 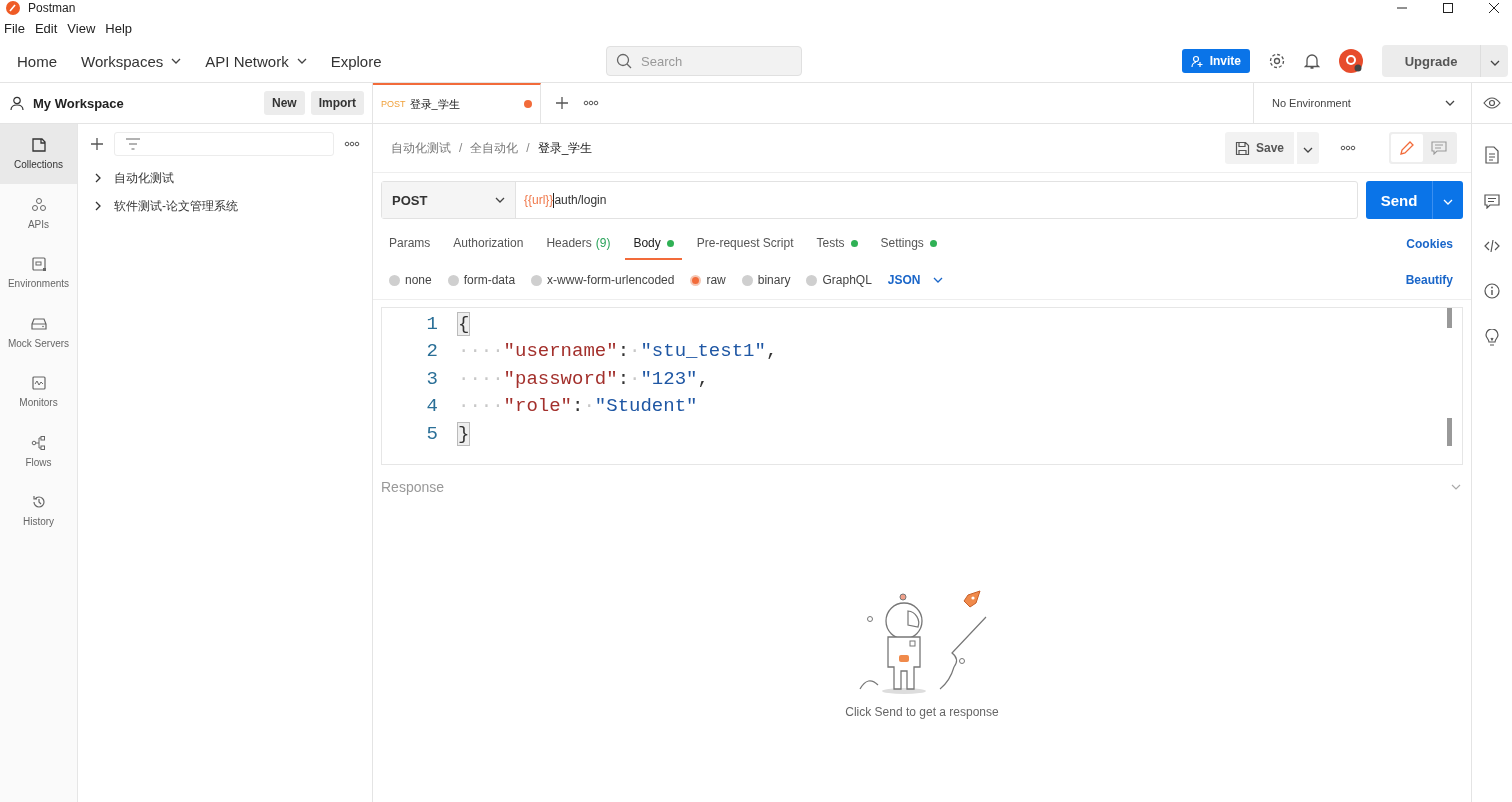 I want to click on request-section-tab: Body, so click(x=653, y=244).